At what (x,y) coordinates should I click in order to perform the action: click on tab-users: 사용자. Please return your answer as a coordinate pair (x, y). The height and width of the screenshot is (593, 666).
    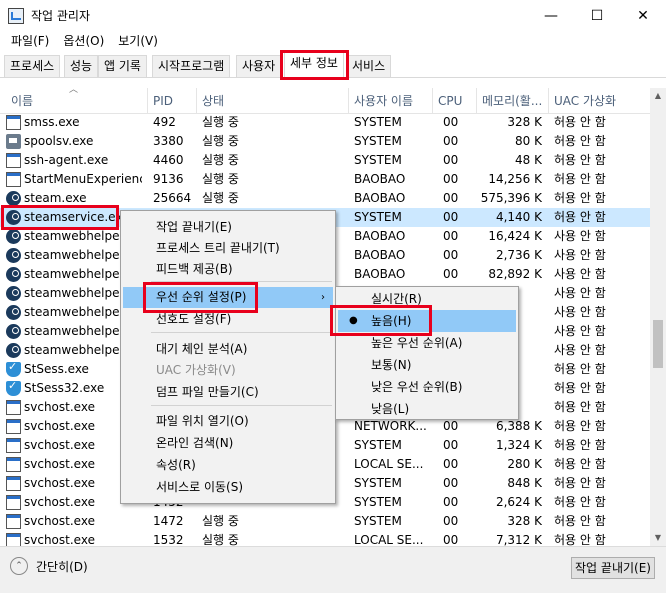
    Looking at the image, I should click on (259, 66).